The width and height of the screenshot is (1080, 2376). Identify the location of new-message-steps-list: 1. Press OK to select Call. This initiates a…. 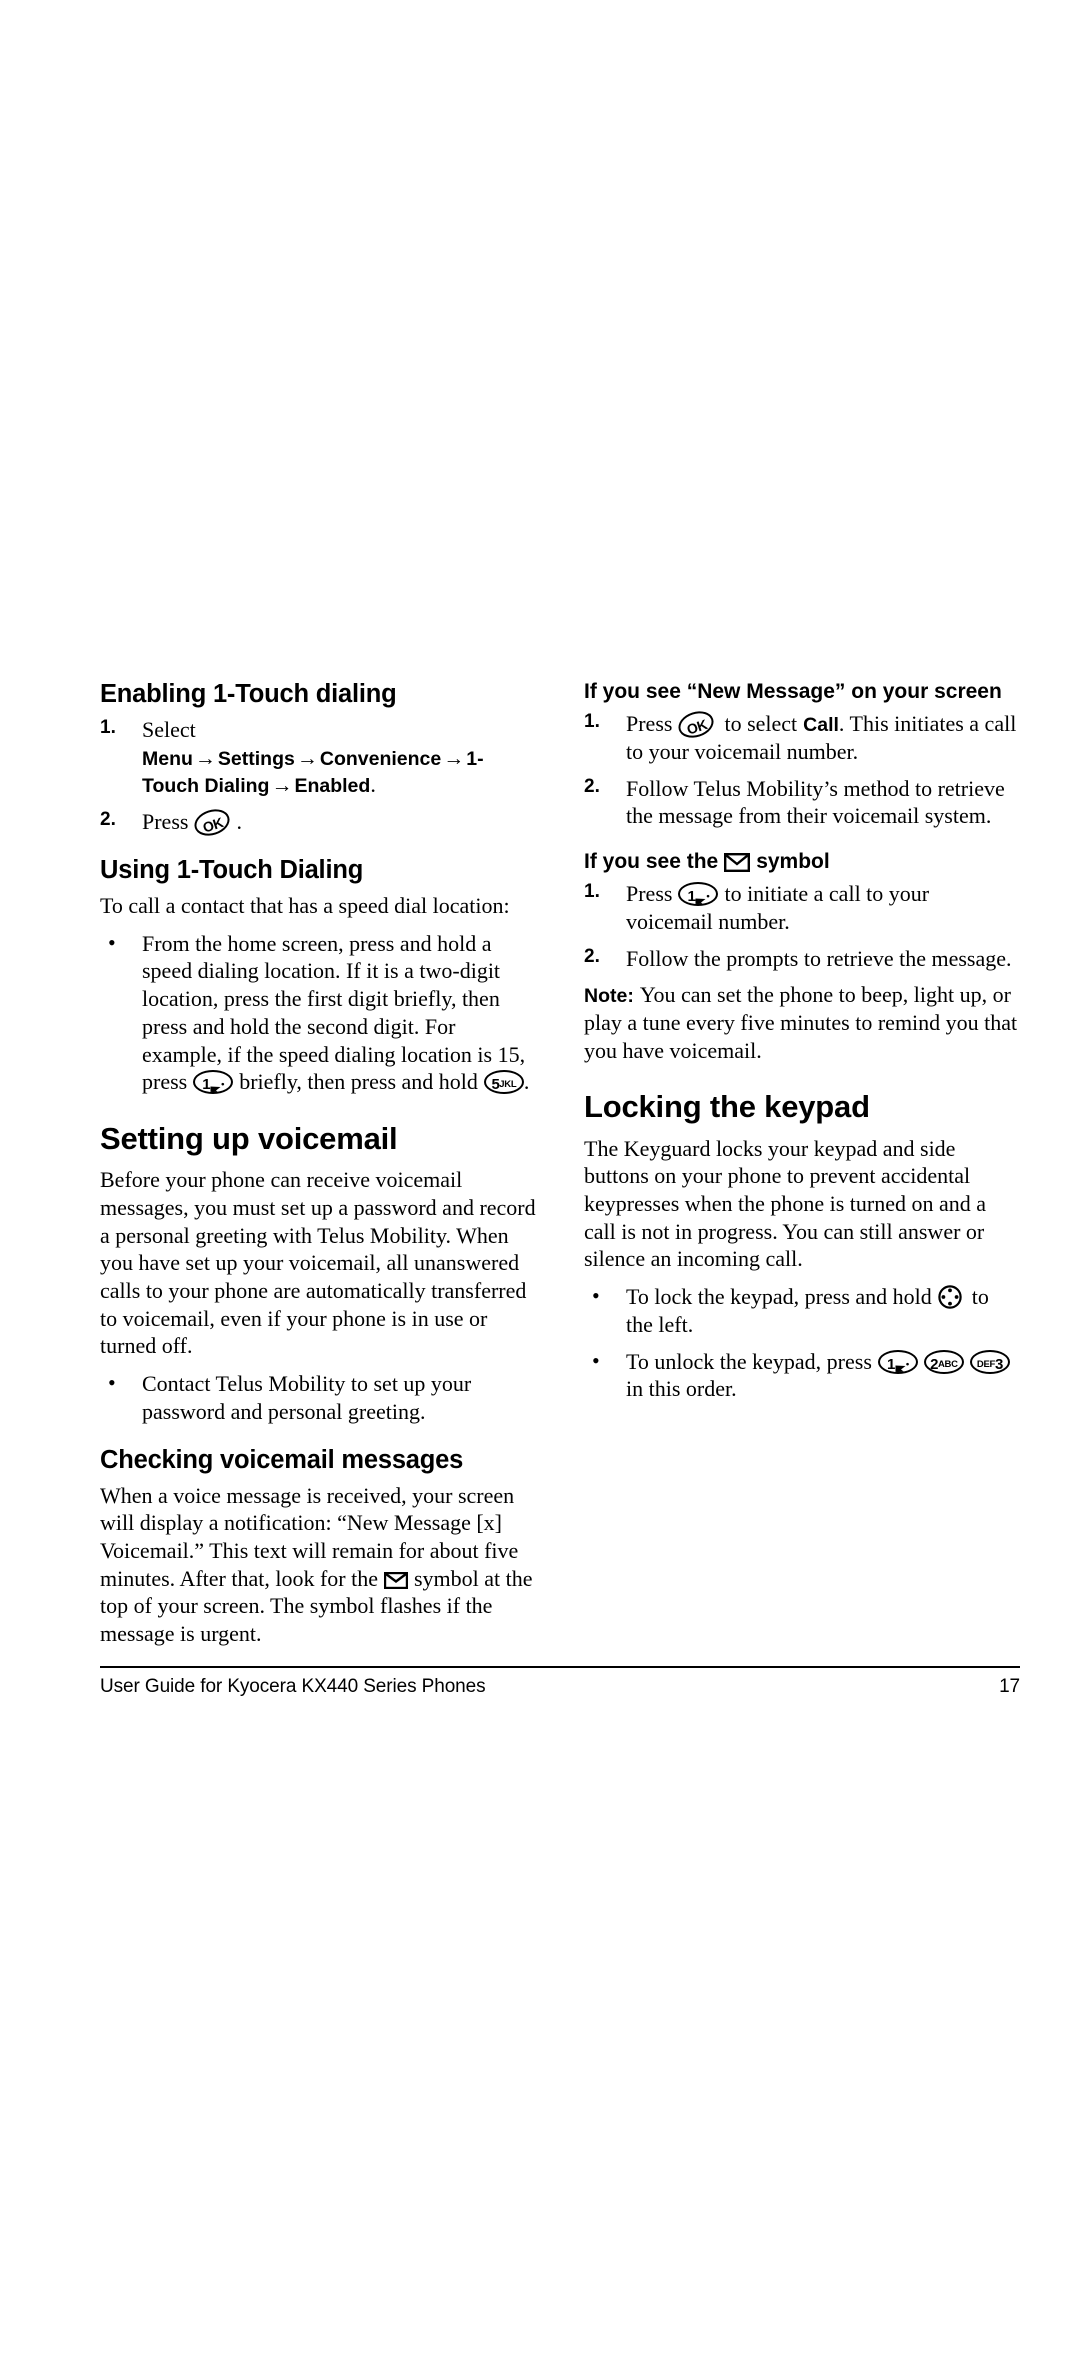
(802, 768).